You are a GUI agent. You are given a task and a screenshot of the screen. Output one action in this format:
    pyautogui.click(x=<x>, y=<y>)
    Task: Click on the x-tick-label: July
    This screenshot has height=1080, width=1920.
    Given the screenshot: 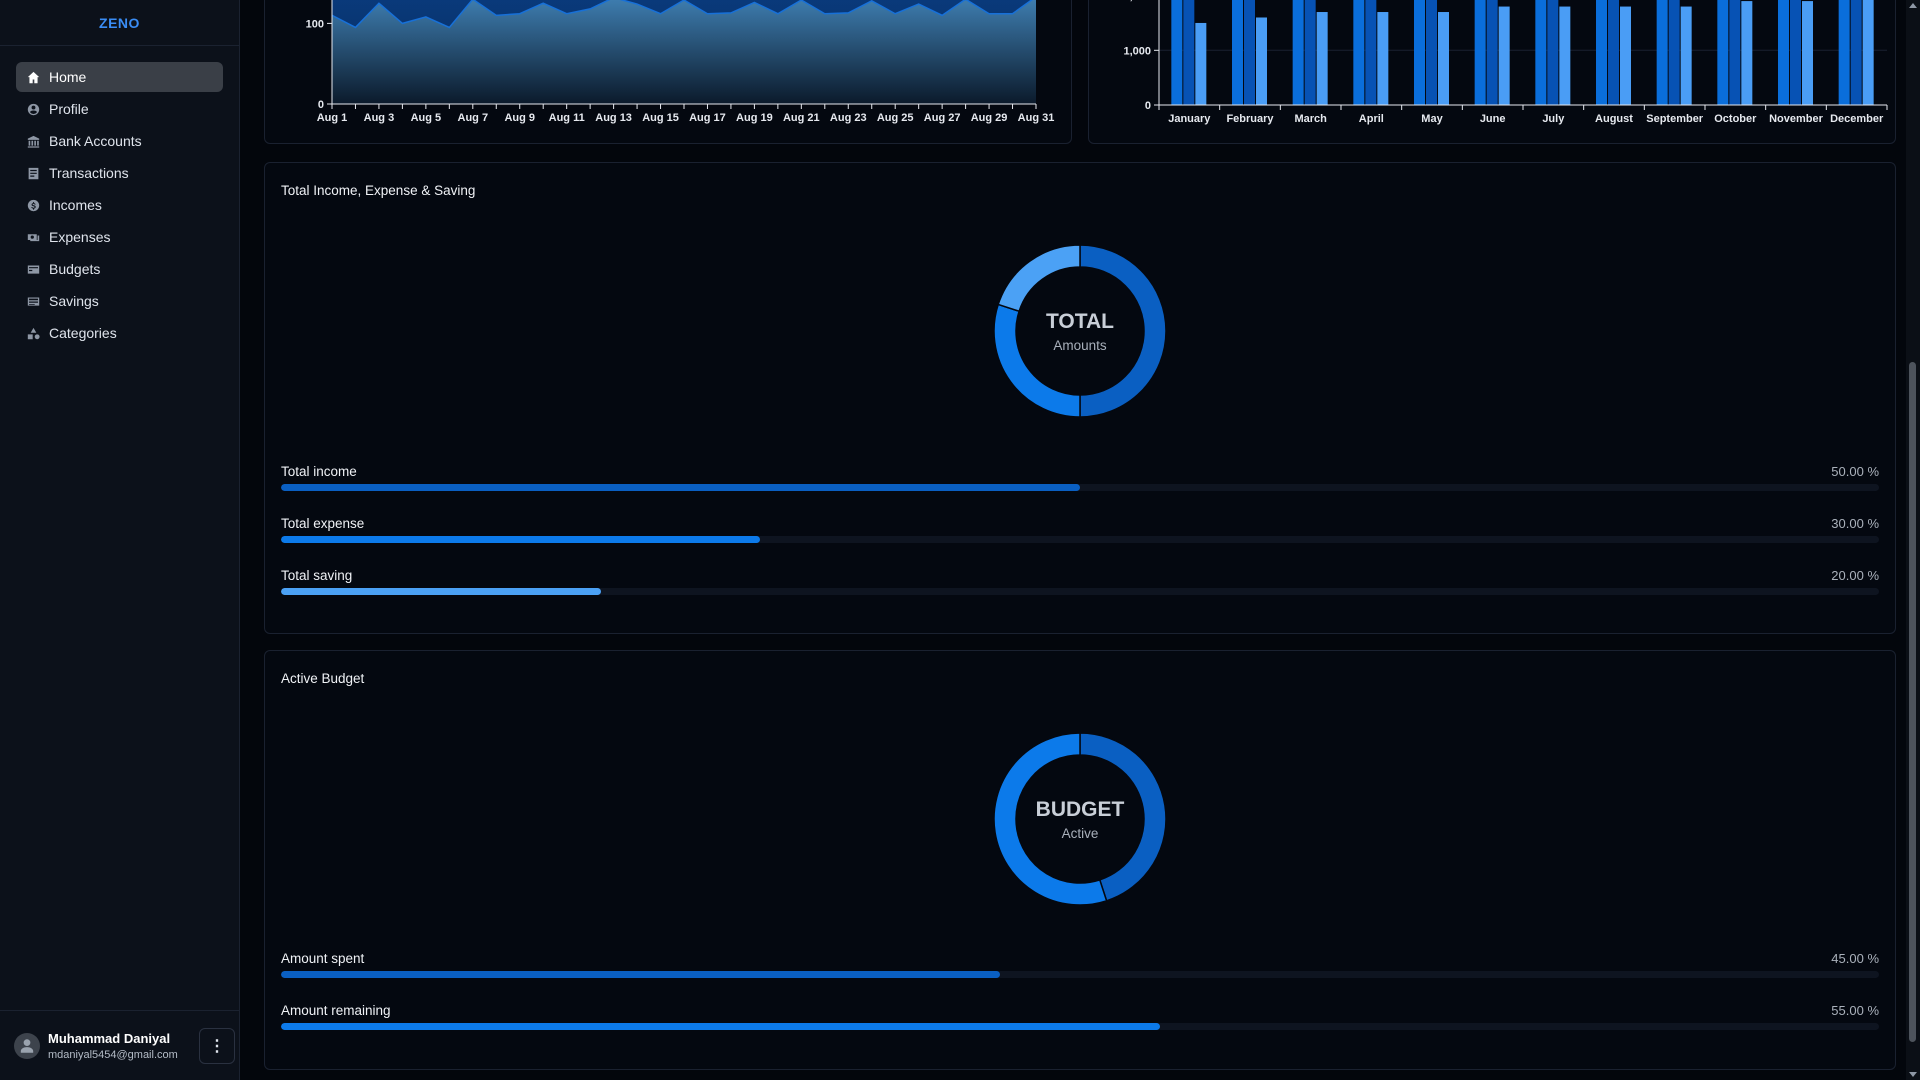 What is the action you would take?
    pyautogui.click(x=1553, y=119)
    